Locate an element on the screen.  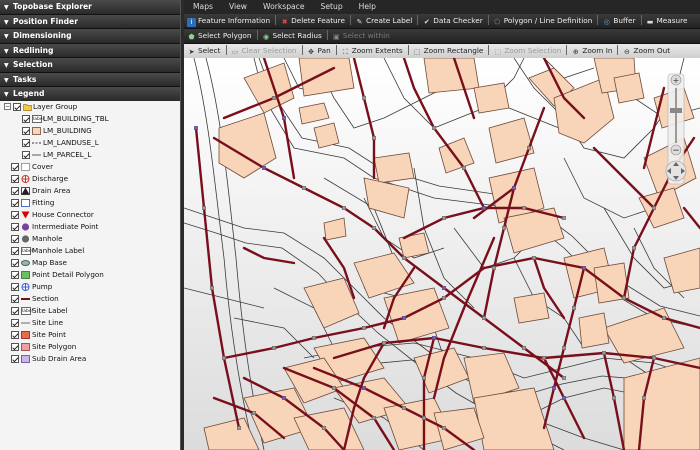
legend-item-site-polygon: Site Polygon is located at coordinates (90, 347).